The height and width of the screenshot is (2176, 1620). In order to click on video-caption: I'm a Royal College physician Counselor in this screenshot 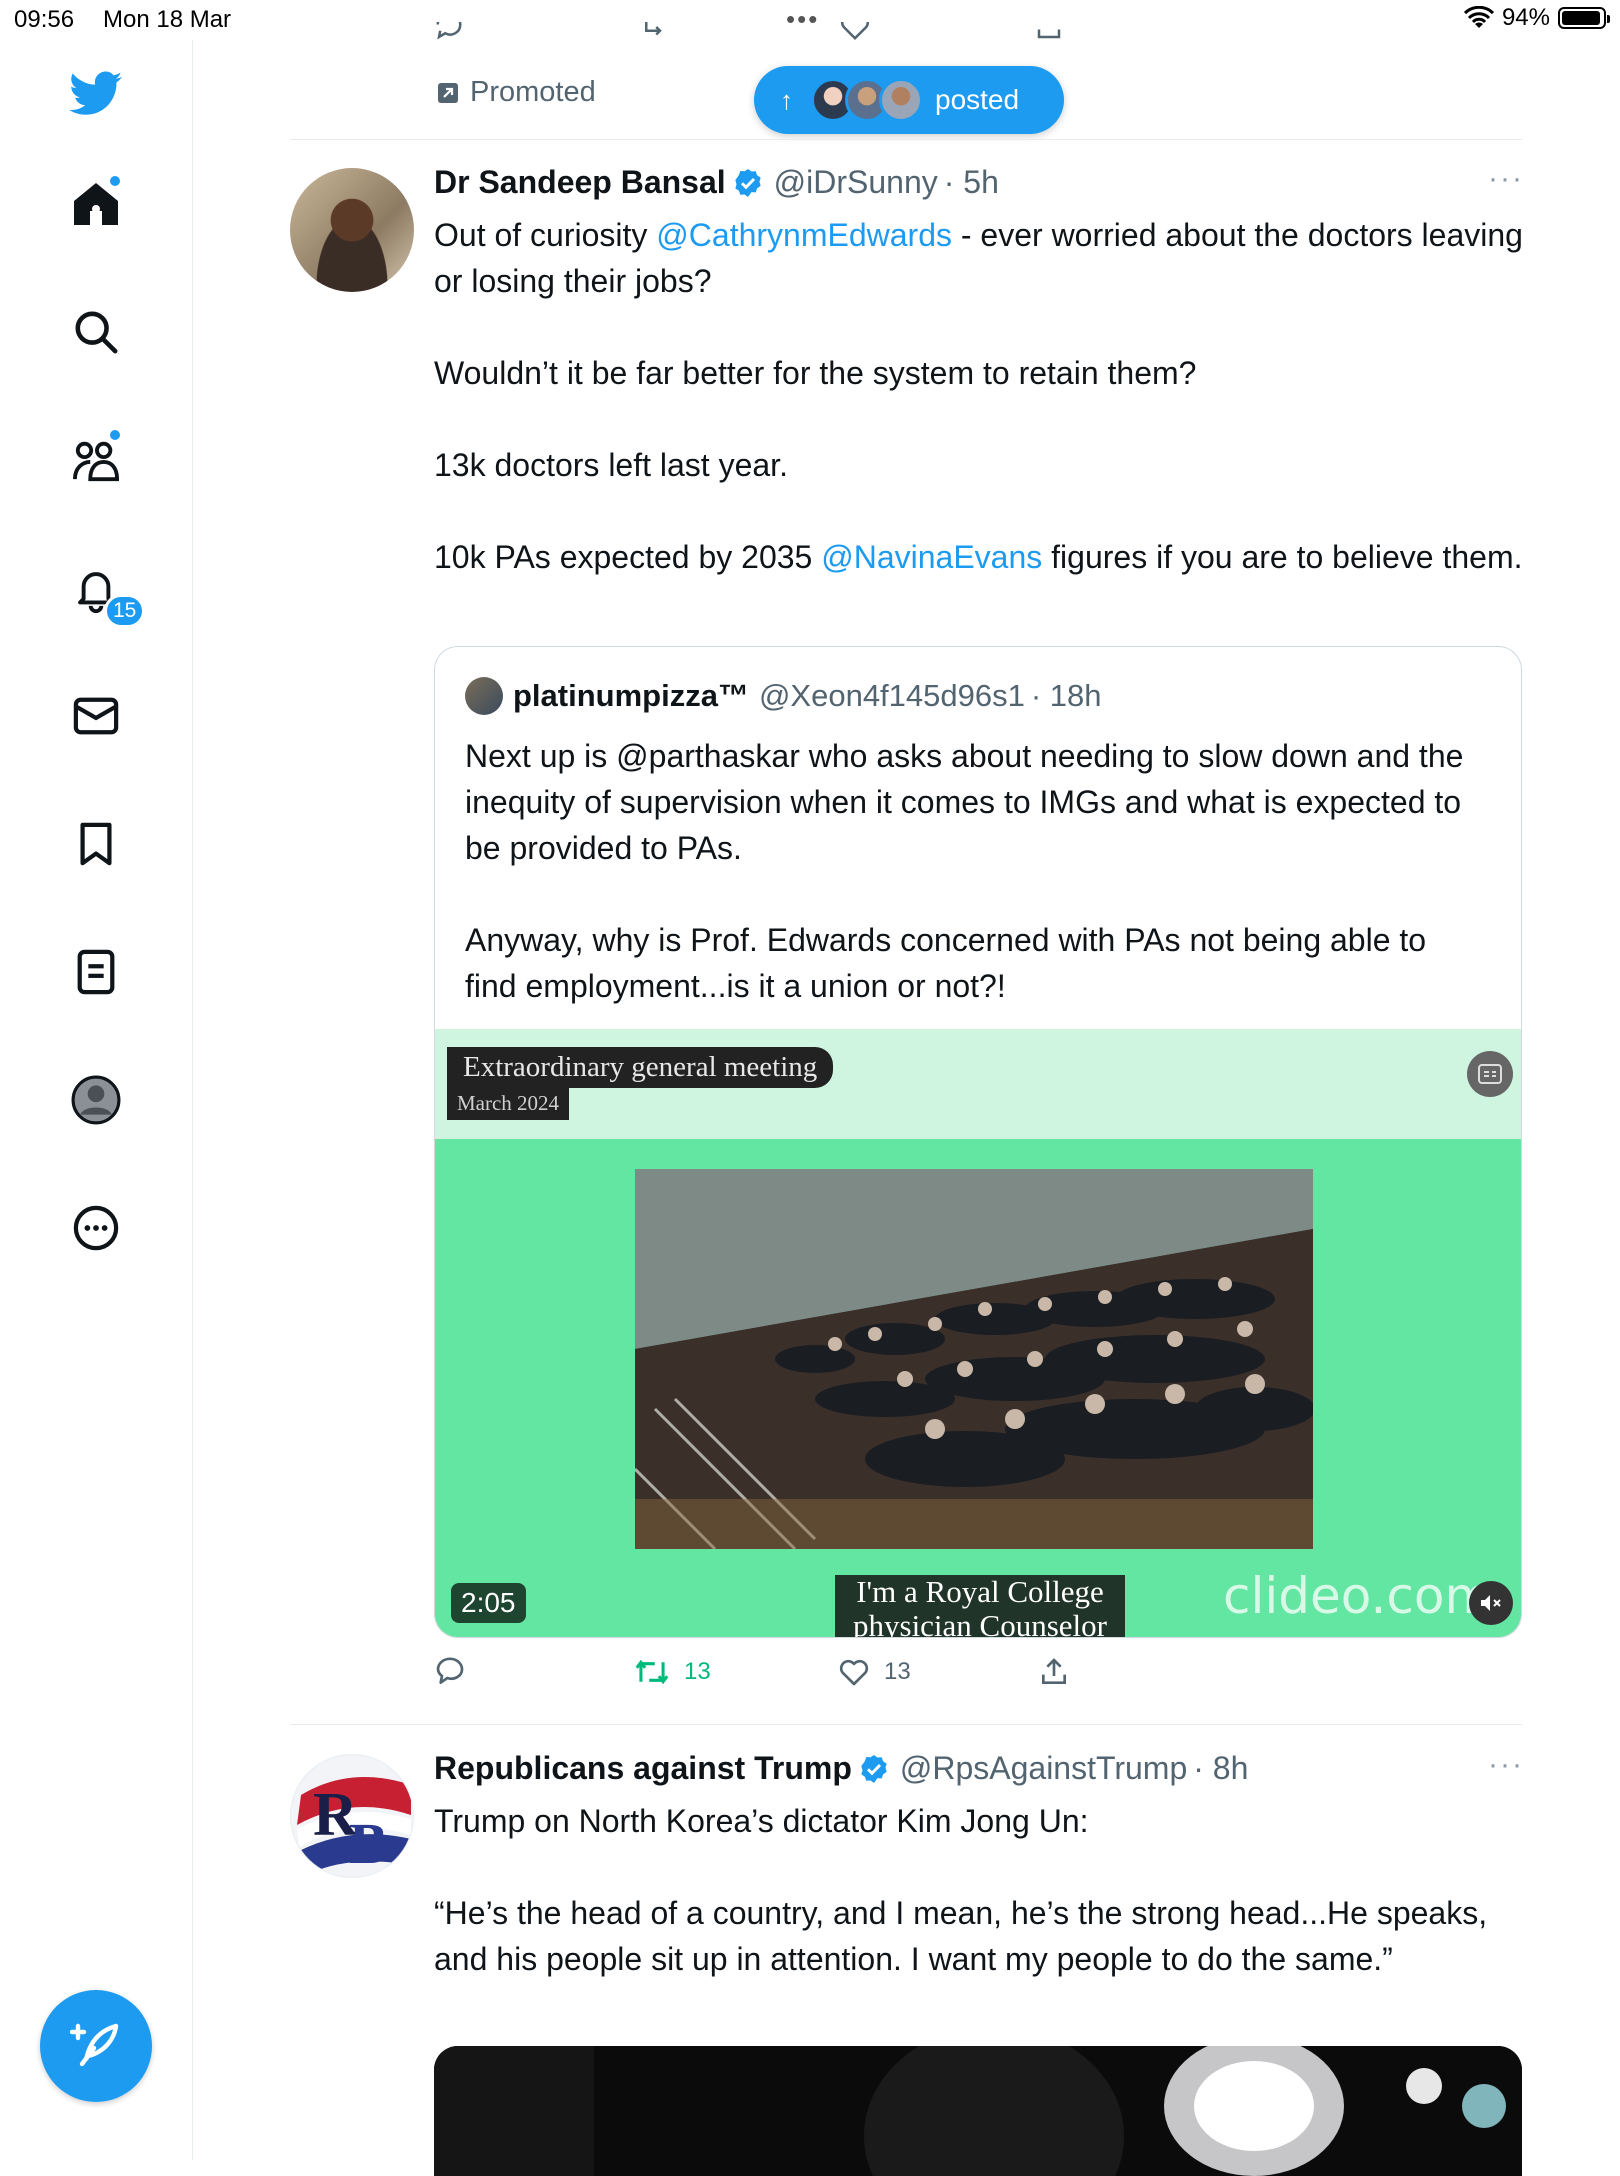, I will do `click(980, 1606)`.